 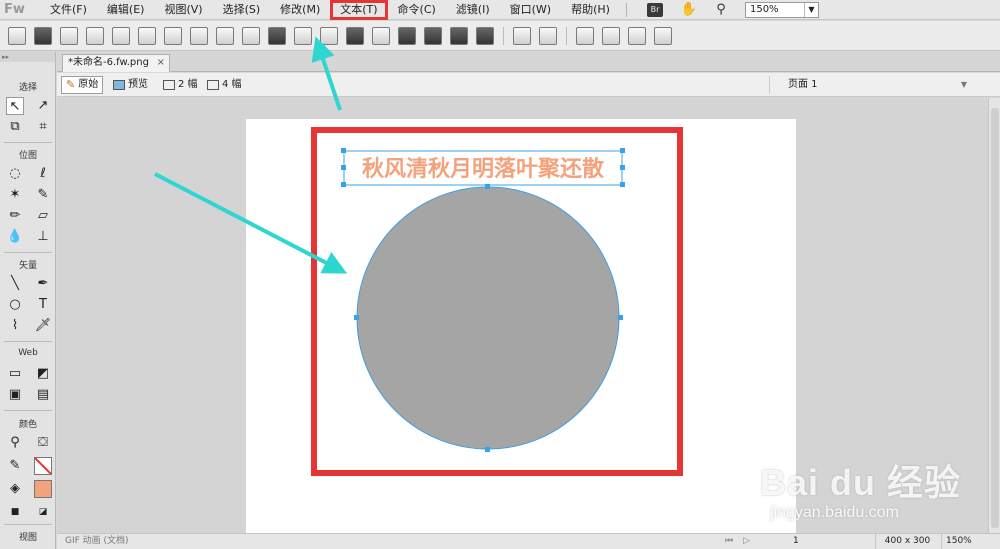 I want to click on eyedropper-tool-icon: ⚲, so click(x=15, y=443).